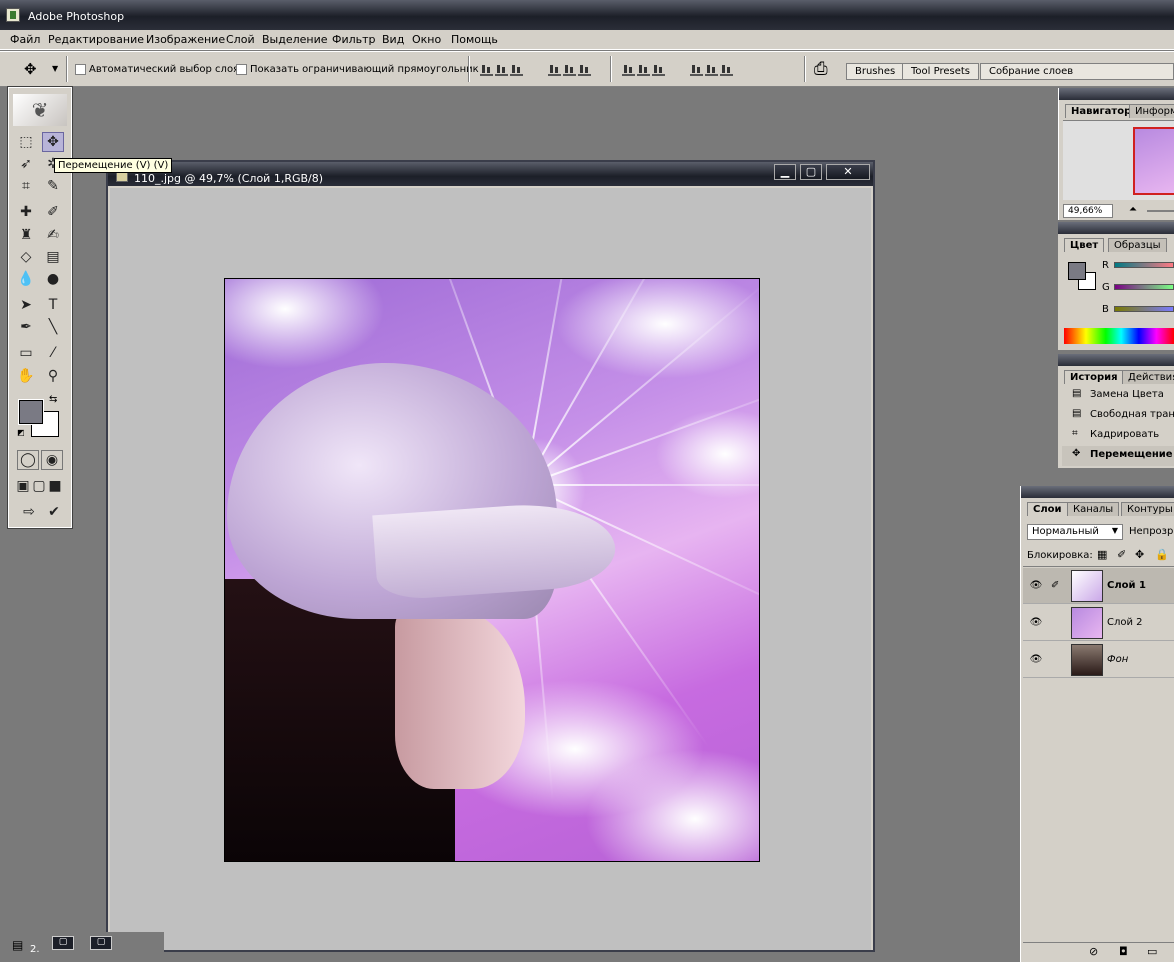 The image size is (1174, 962). Describe the element at coordinates (96, 39) in the screenshot. I see `menu-edit: Редактирование` at that location.